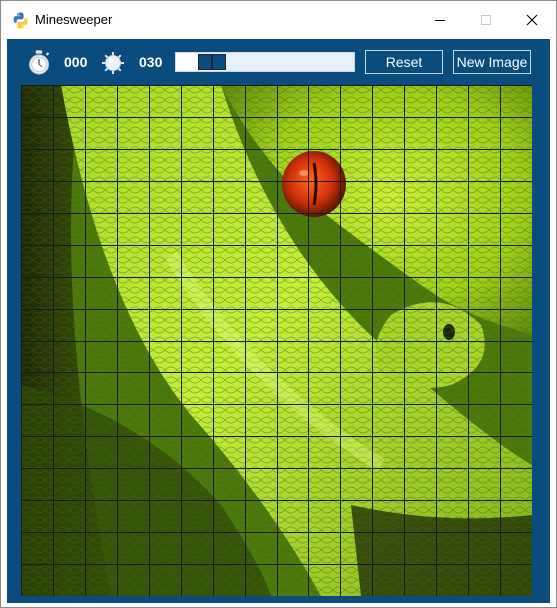 The height and width of the screenshot is (608, 557). I want to click on stopwatch-icon, so click(39, 62).